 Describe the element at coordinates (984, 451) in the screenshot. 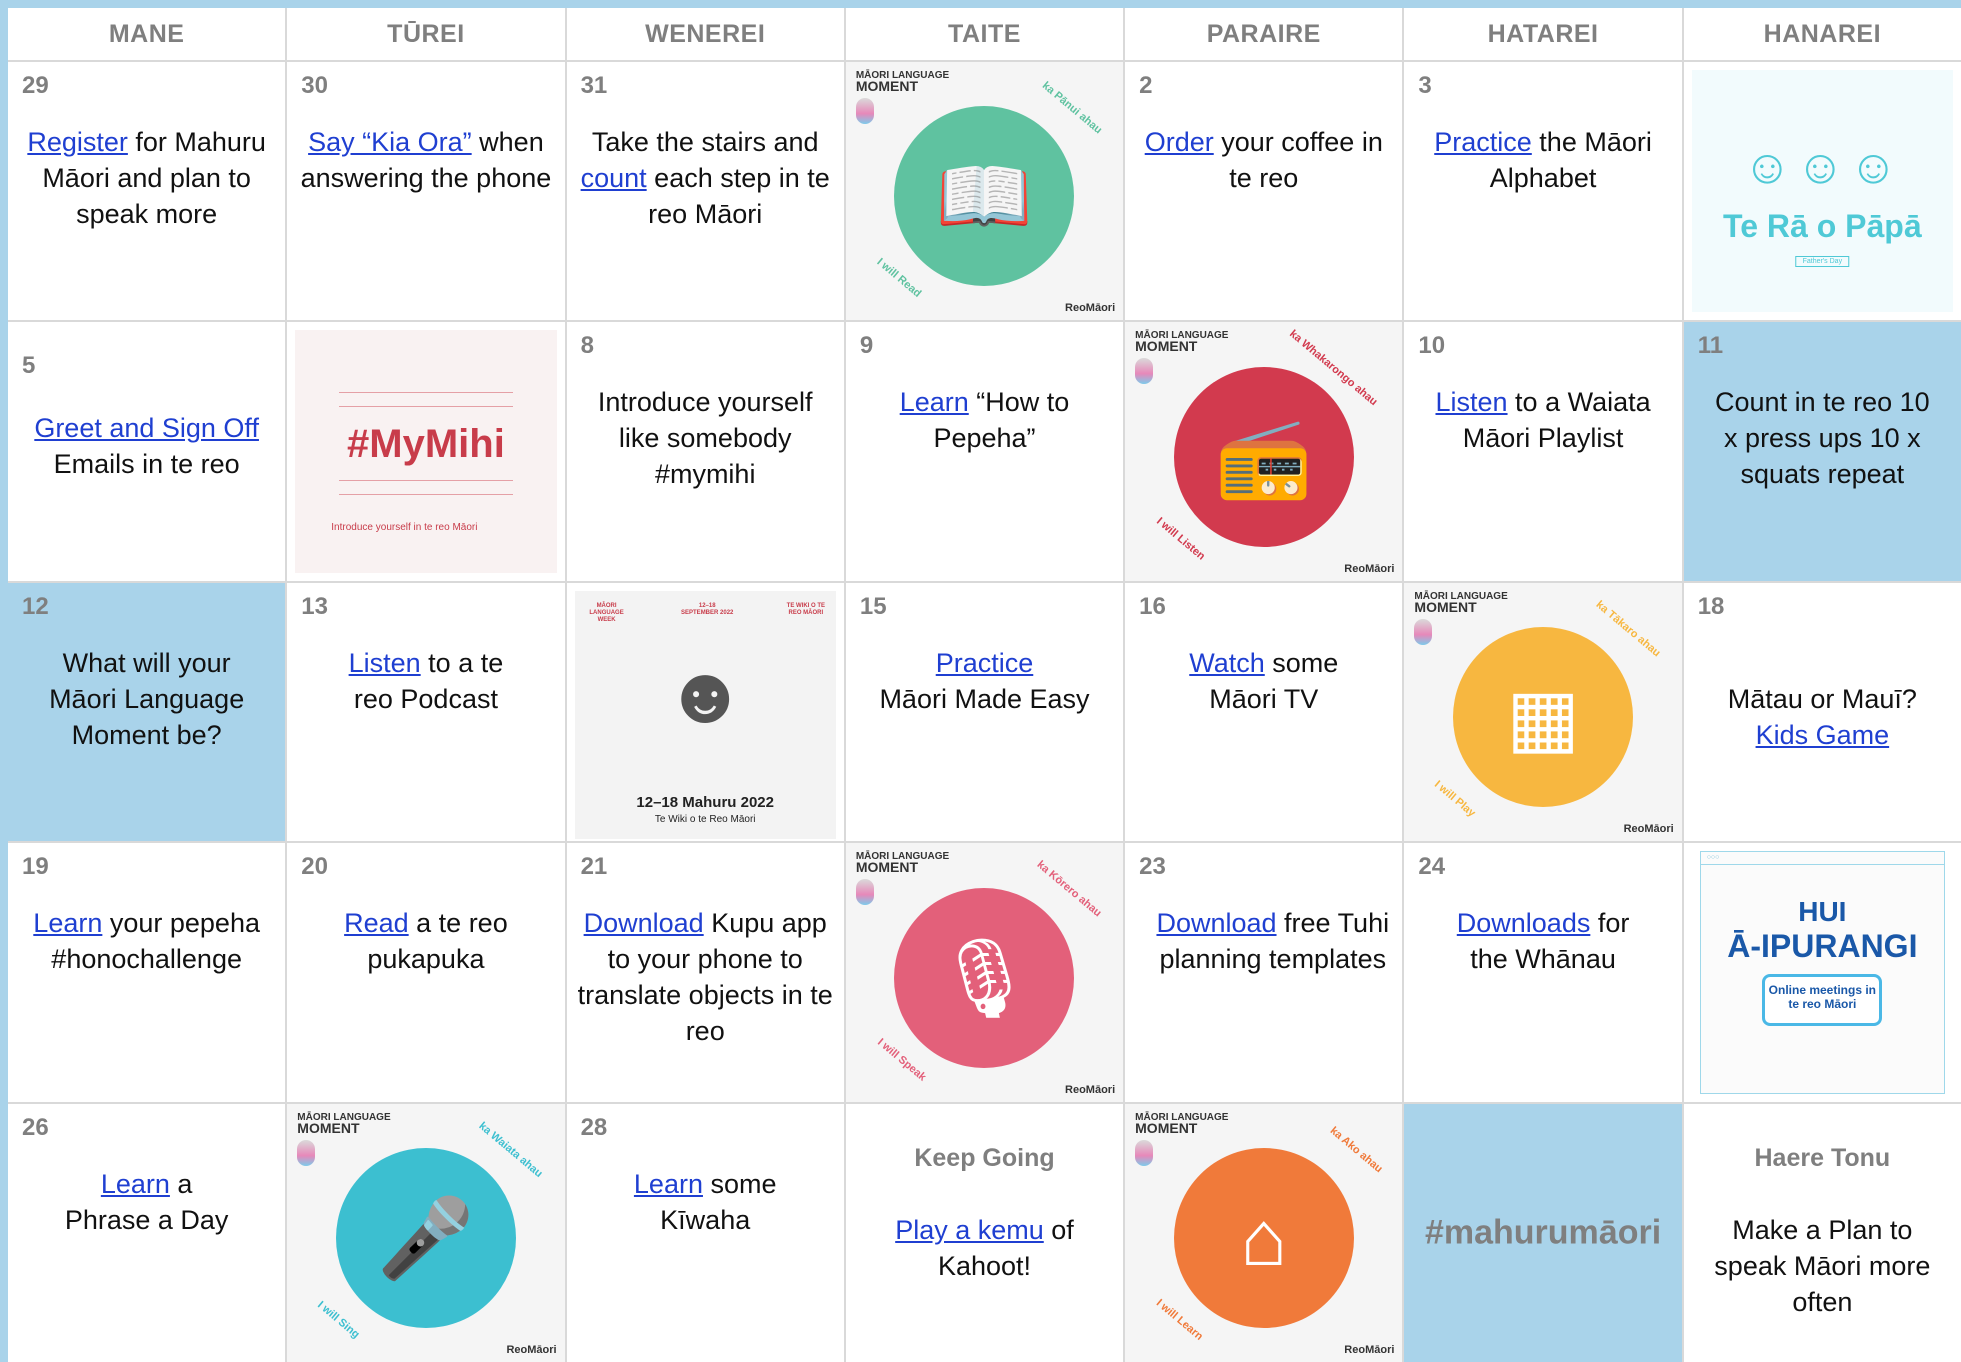

I see `day-cell-9: 9 Learn “How to Pepeha”` at that location.